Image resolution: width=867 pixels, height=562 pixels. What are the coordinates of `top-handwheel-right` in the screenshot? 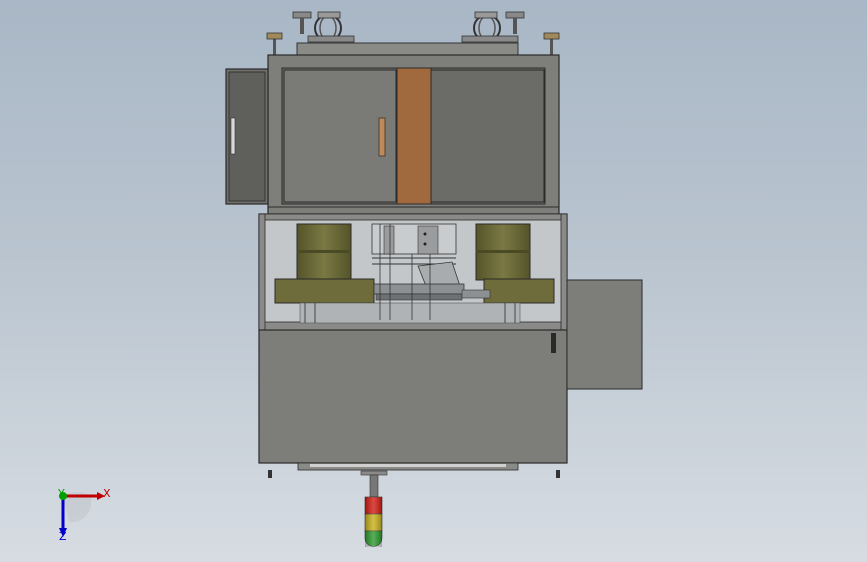 It's located at (493, 27).